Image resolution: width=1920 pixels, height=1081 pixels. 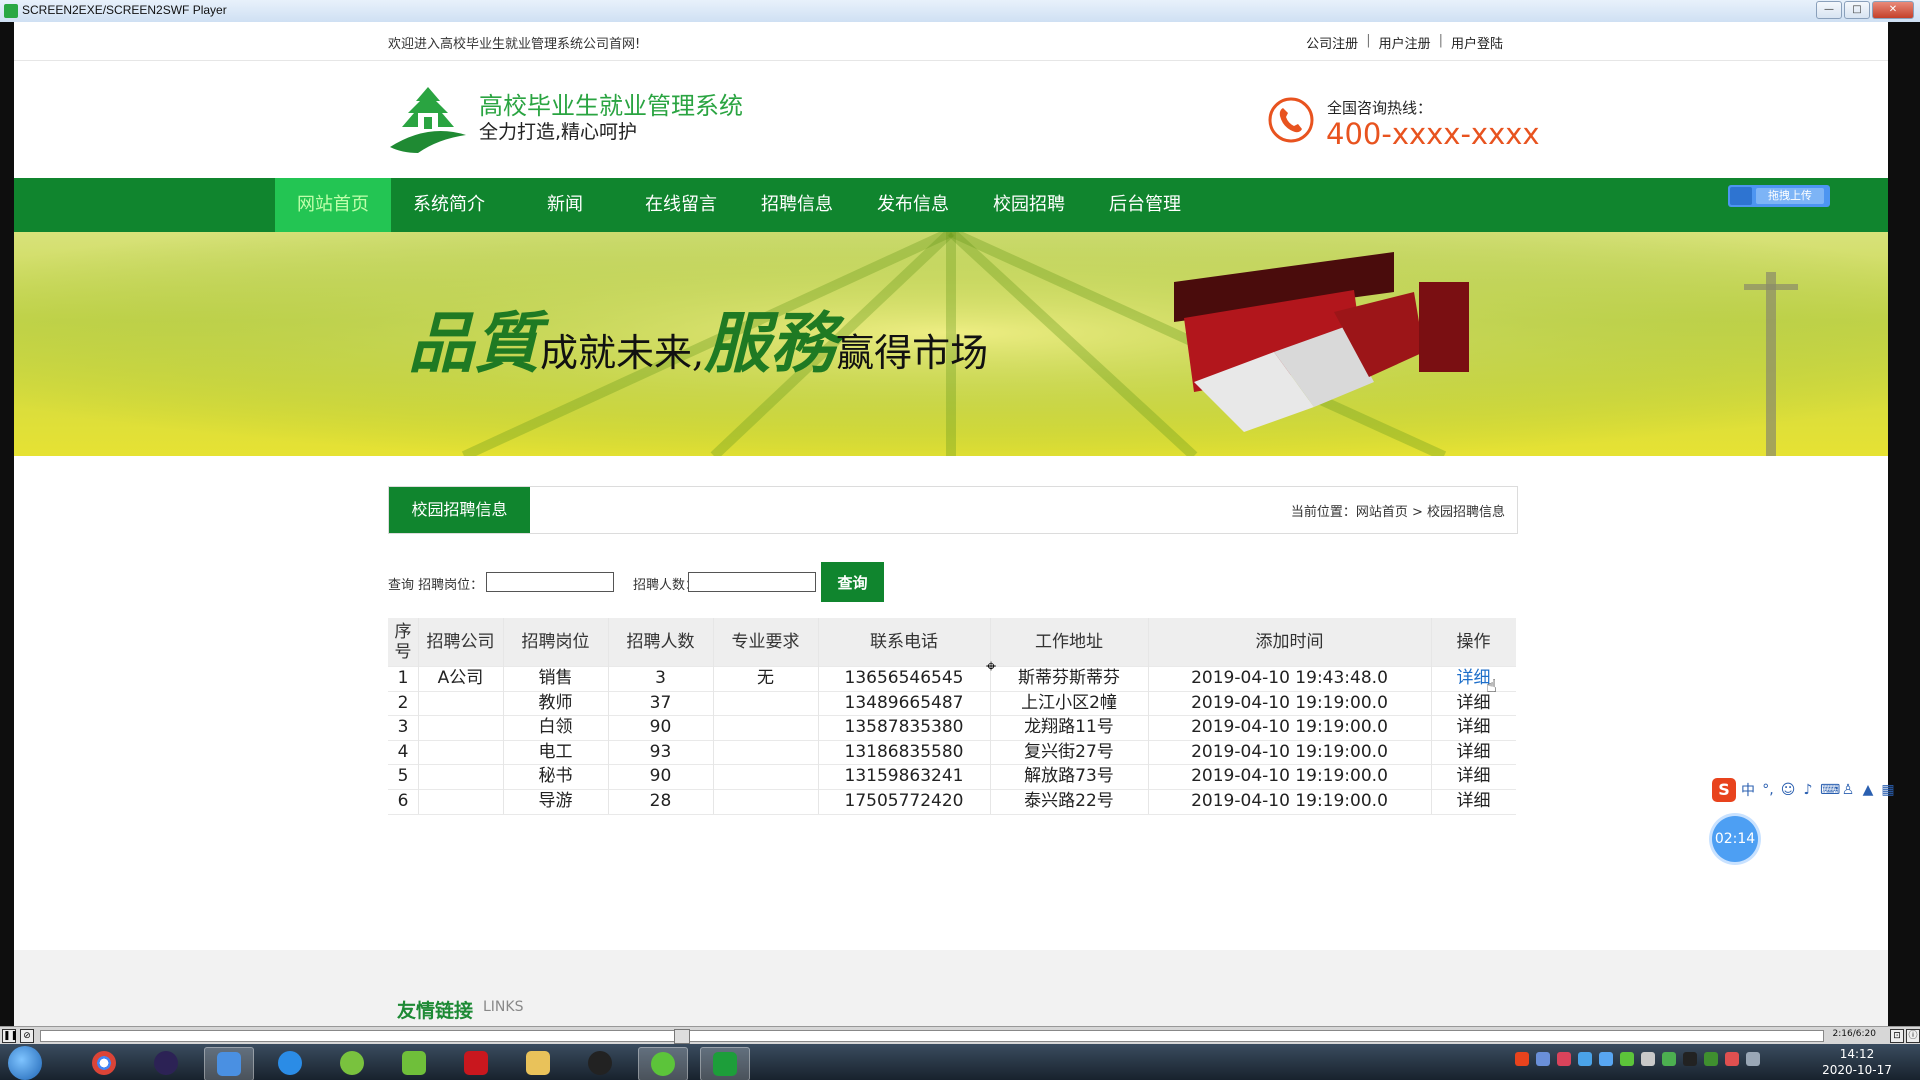 I want to click on volume-tray-icon, so click(x=1648, y=1059).